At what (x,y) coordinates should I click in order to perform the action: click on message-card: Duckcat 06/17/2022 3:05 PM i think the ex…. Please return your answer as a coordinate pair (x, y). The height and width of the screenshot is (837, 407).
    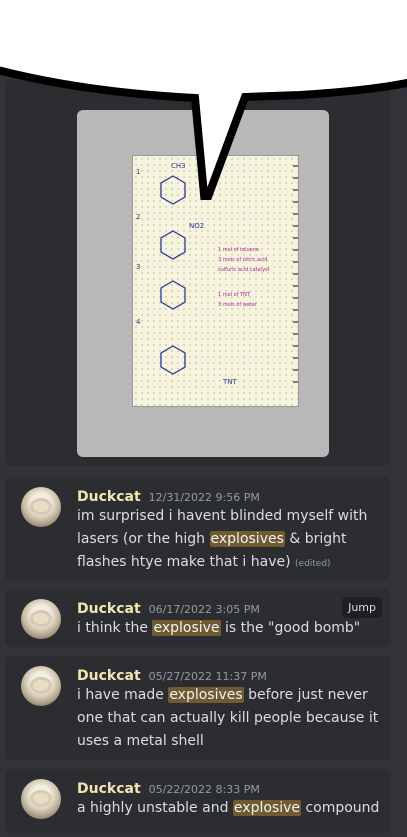
    Looking at the image, I should click on (197, 618).